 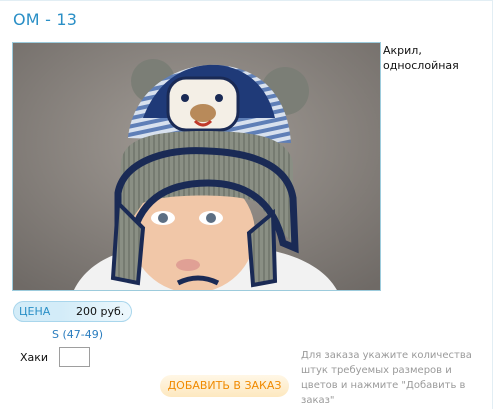 I want to click on quantity-input, so click(x=74, y=357).